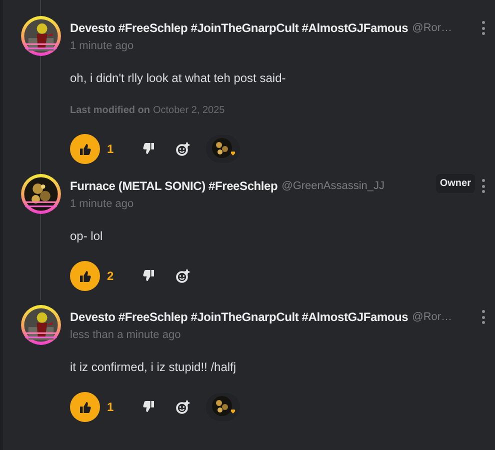 Image resolution: width=495 pixels, height=450 pixels. Describe the element at coordinates (455, 183) in the screenshot. I see `owner-badge: Owner` at that location.